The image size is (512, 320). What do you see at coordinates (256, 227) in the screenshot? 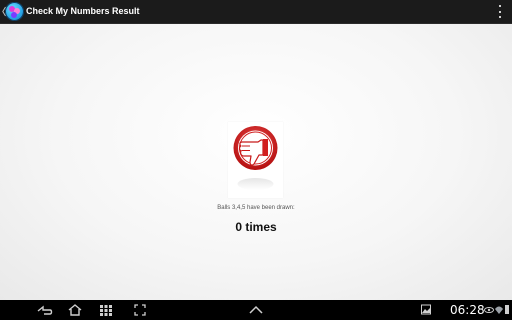
I see `result-count: 0 times` at bounding box center [256, 227].